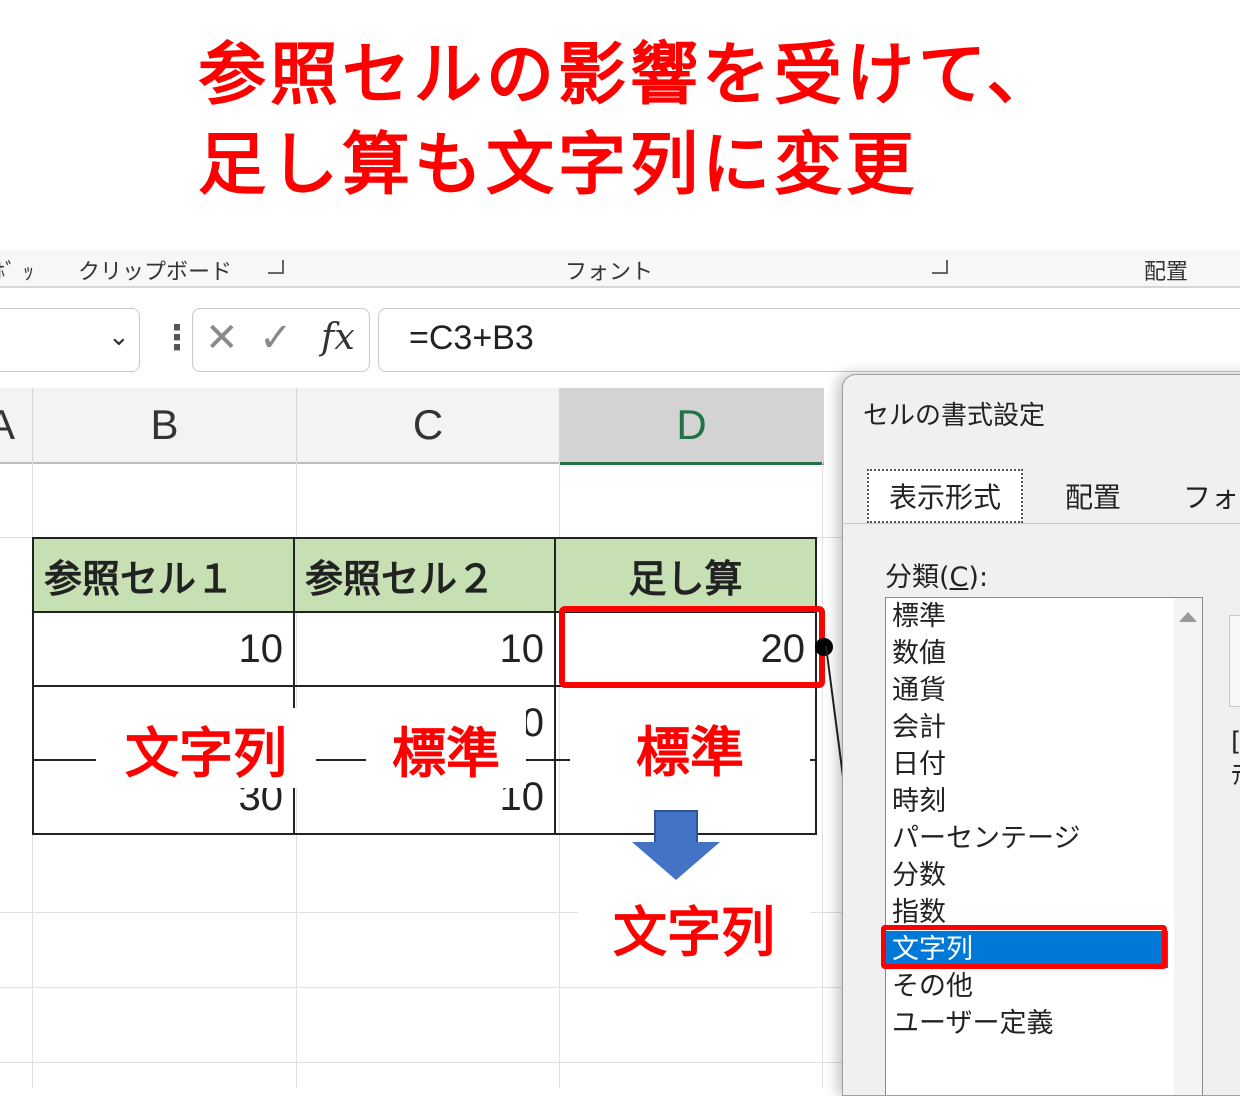  I want to click on ribbon-group-font: フォント, so click(609, 272).